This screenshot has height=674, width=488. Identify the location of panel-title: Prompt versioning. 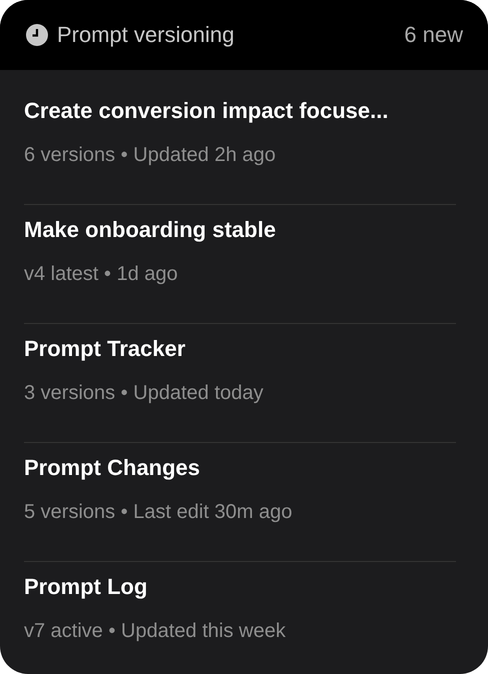
(145, 35).